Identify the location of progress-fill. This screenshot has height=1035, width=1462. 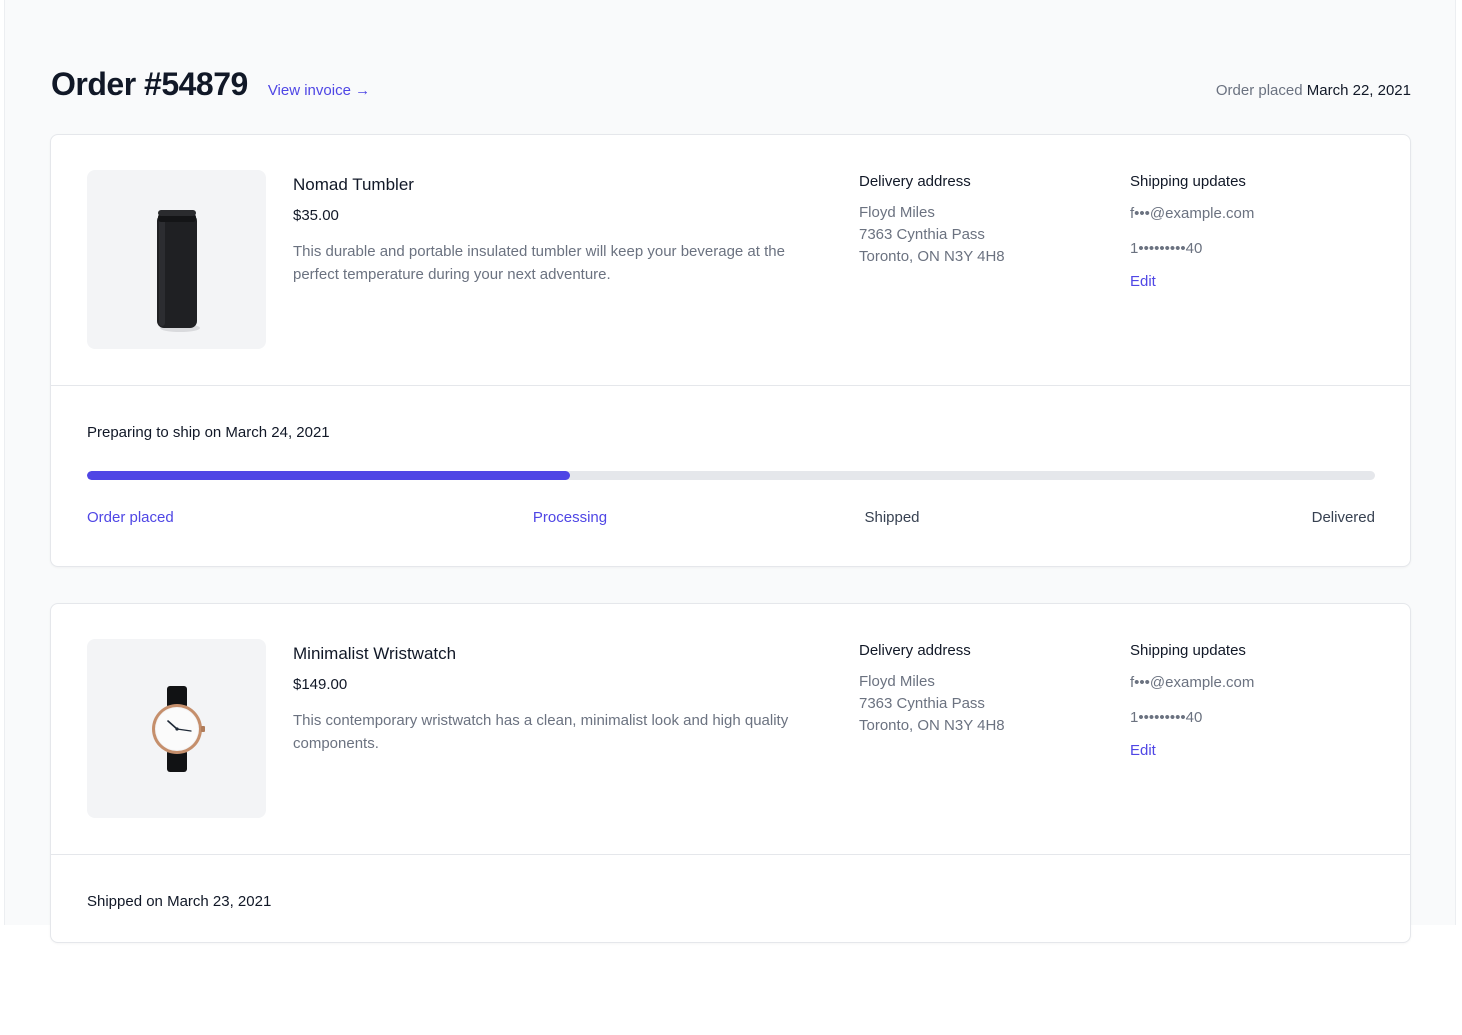
(328, 475).